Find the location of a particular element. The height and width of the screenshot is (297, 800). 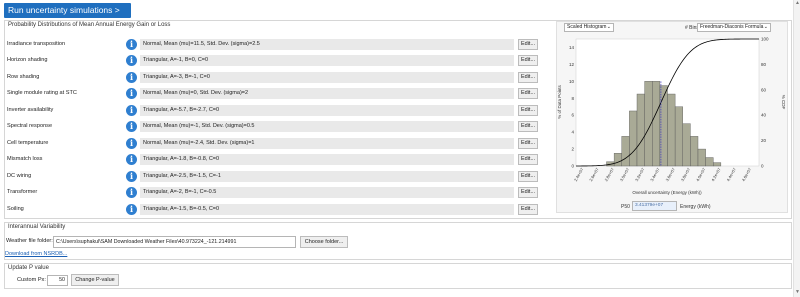

x-tick-label: 4.0e+07 is located at coordinates (701, 174).